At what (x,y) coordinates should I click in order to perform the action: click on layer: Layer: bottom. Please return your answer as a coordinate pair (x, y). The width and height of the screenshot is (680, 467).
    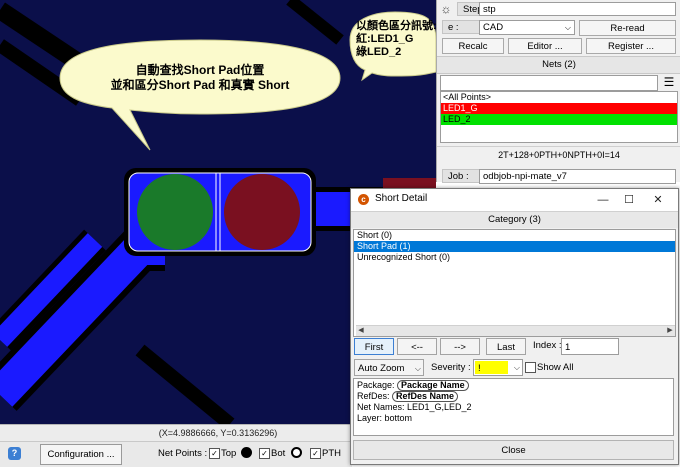
    Looking at the image, I should click on (385, 417).